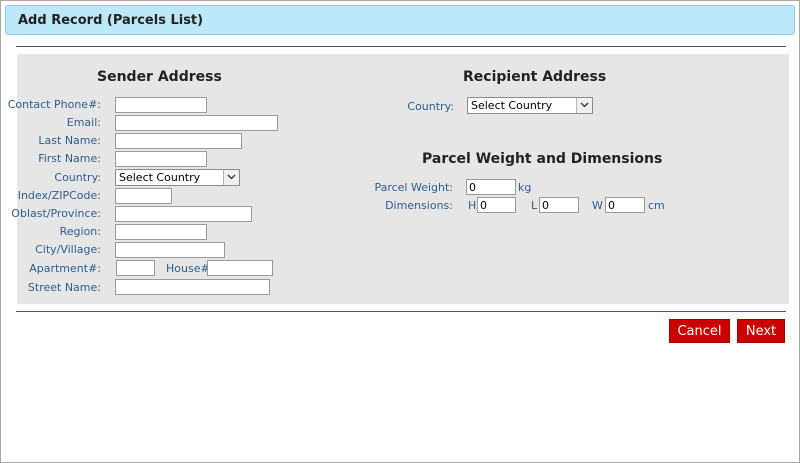  I want to click on sender-heading: Sender Address, so click(159, 77).